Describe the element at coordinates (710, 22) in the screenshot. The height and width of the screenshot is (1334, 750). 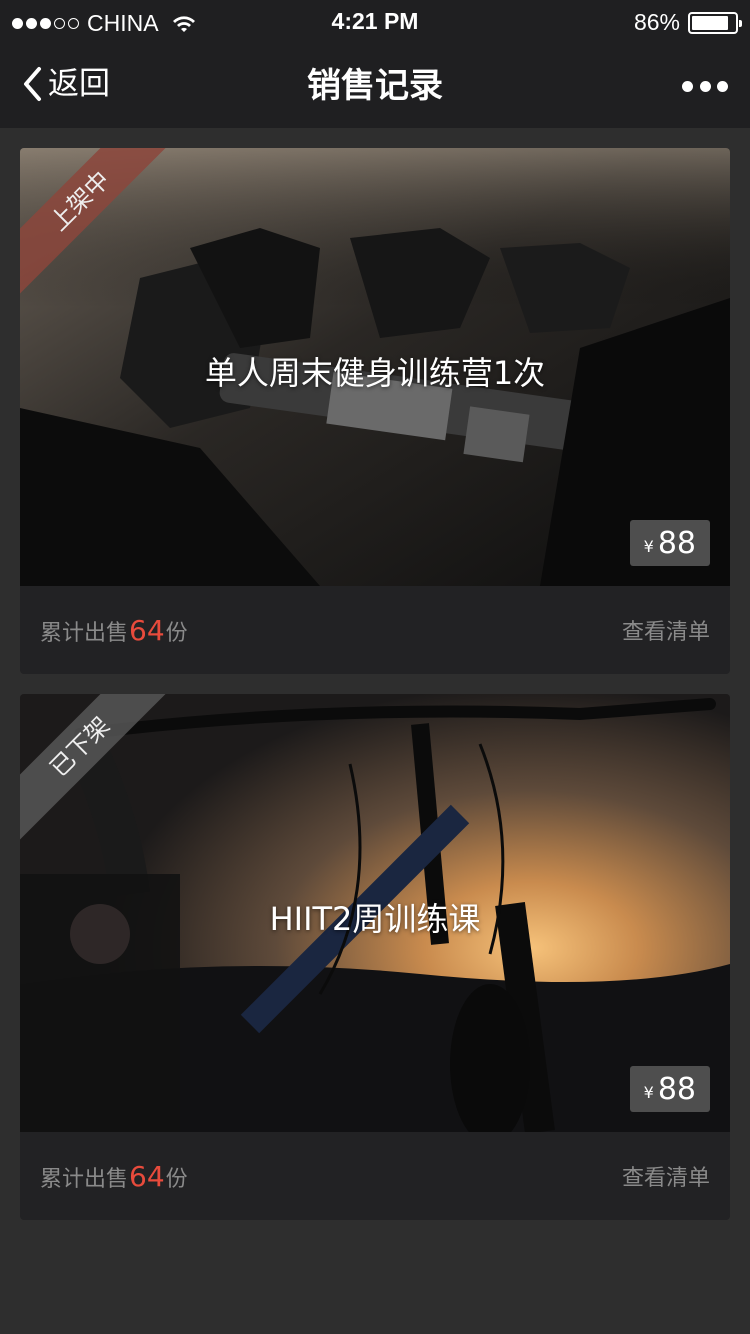
I see `battery-level` at that location.